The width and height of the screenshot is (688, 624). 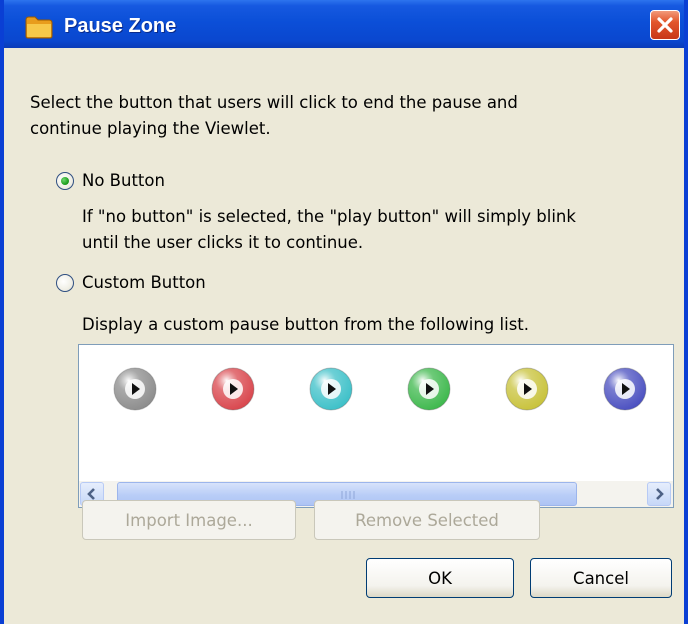 I want to click on cyan-play-button-icon, so click(x=331, y=389).